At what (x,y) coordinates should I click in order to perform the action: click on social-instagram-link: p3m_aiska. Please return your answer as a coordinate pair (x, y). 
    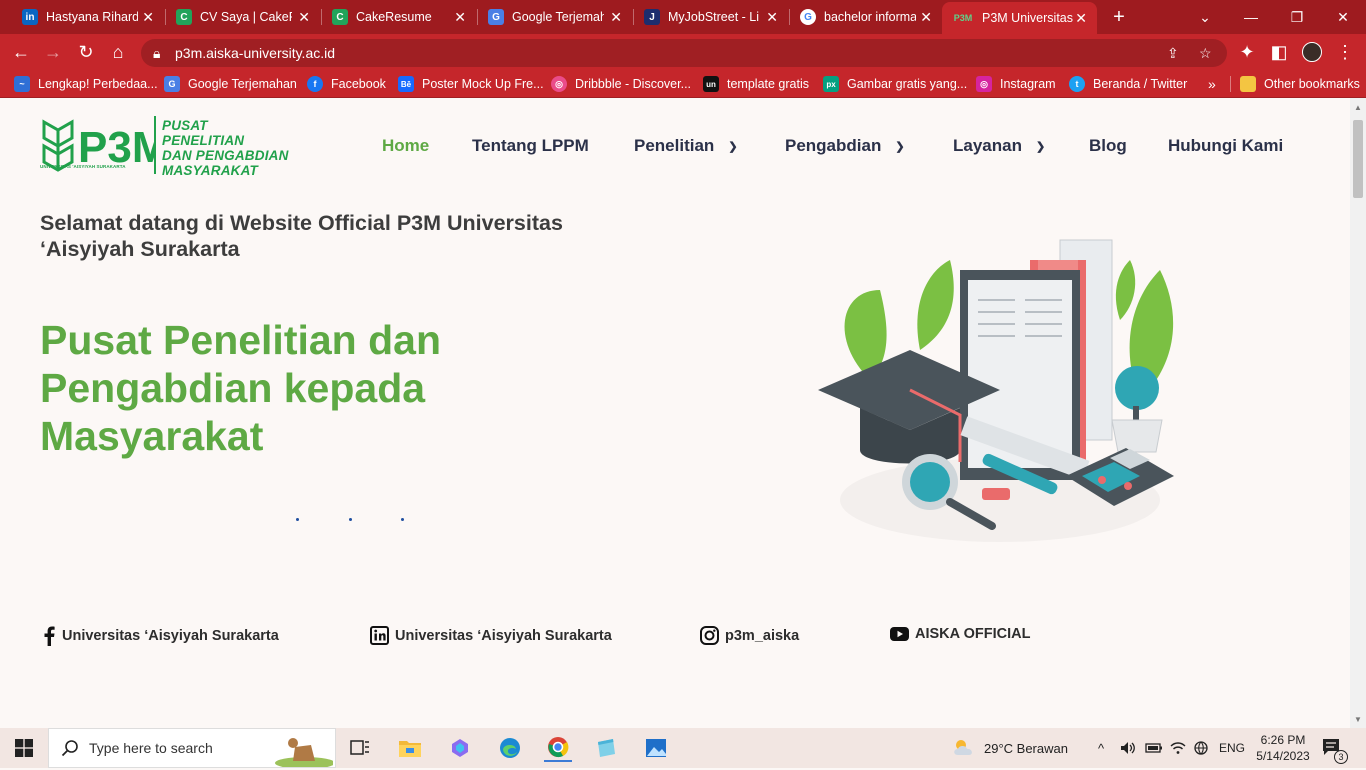
    Looking at the image, I should click on (749, 635).